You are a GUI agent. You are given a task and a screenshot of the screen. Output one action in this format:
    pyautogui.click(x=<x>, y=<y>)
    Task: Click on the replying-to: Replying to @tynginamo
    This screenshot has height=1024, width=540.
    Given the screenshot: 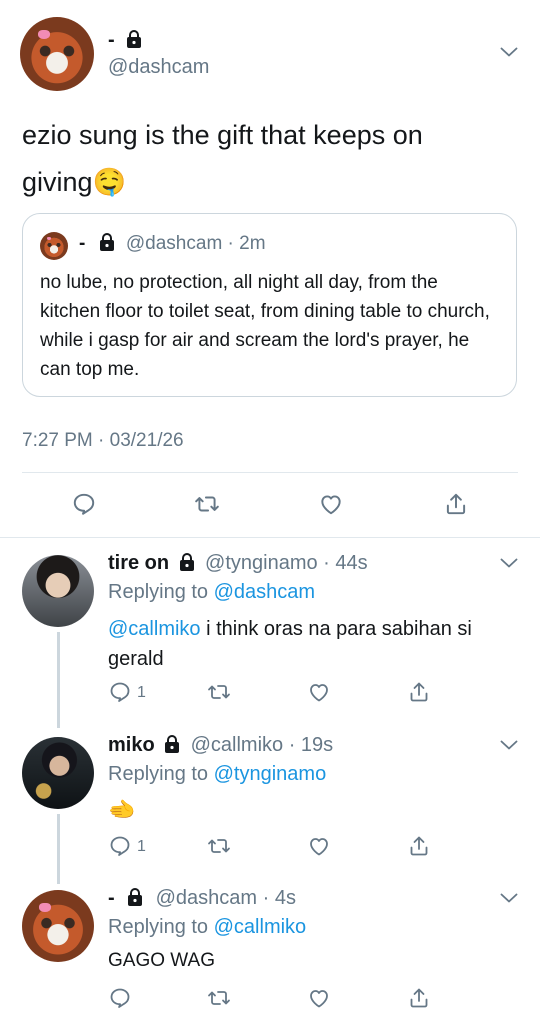 What is the action you would take?
    pyautogui.click(x=217, y=774)
    